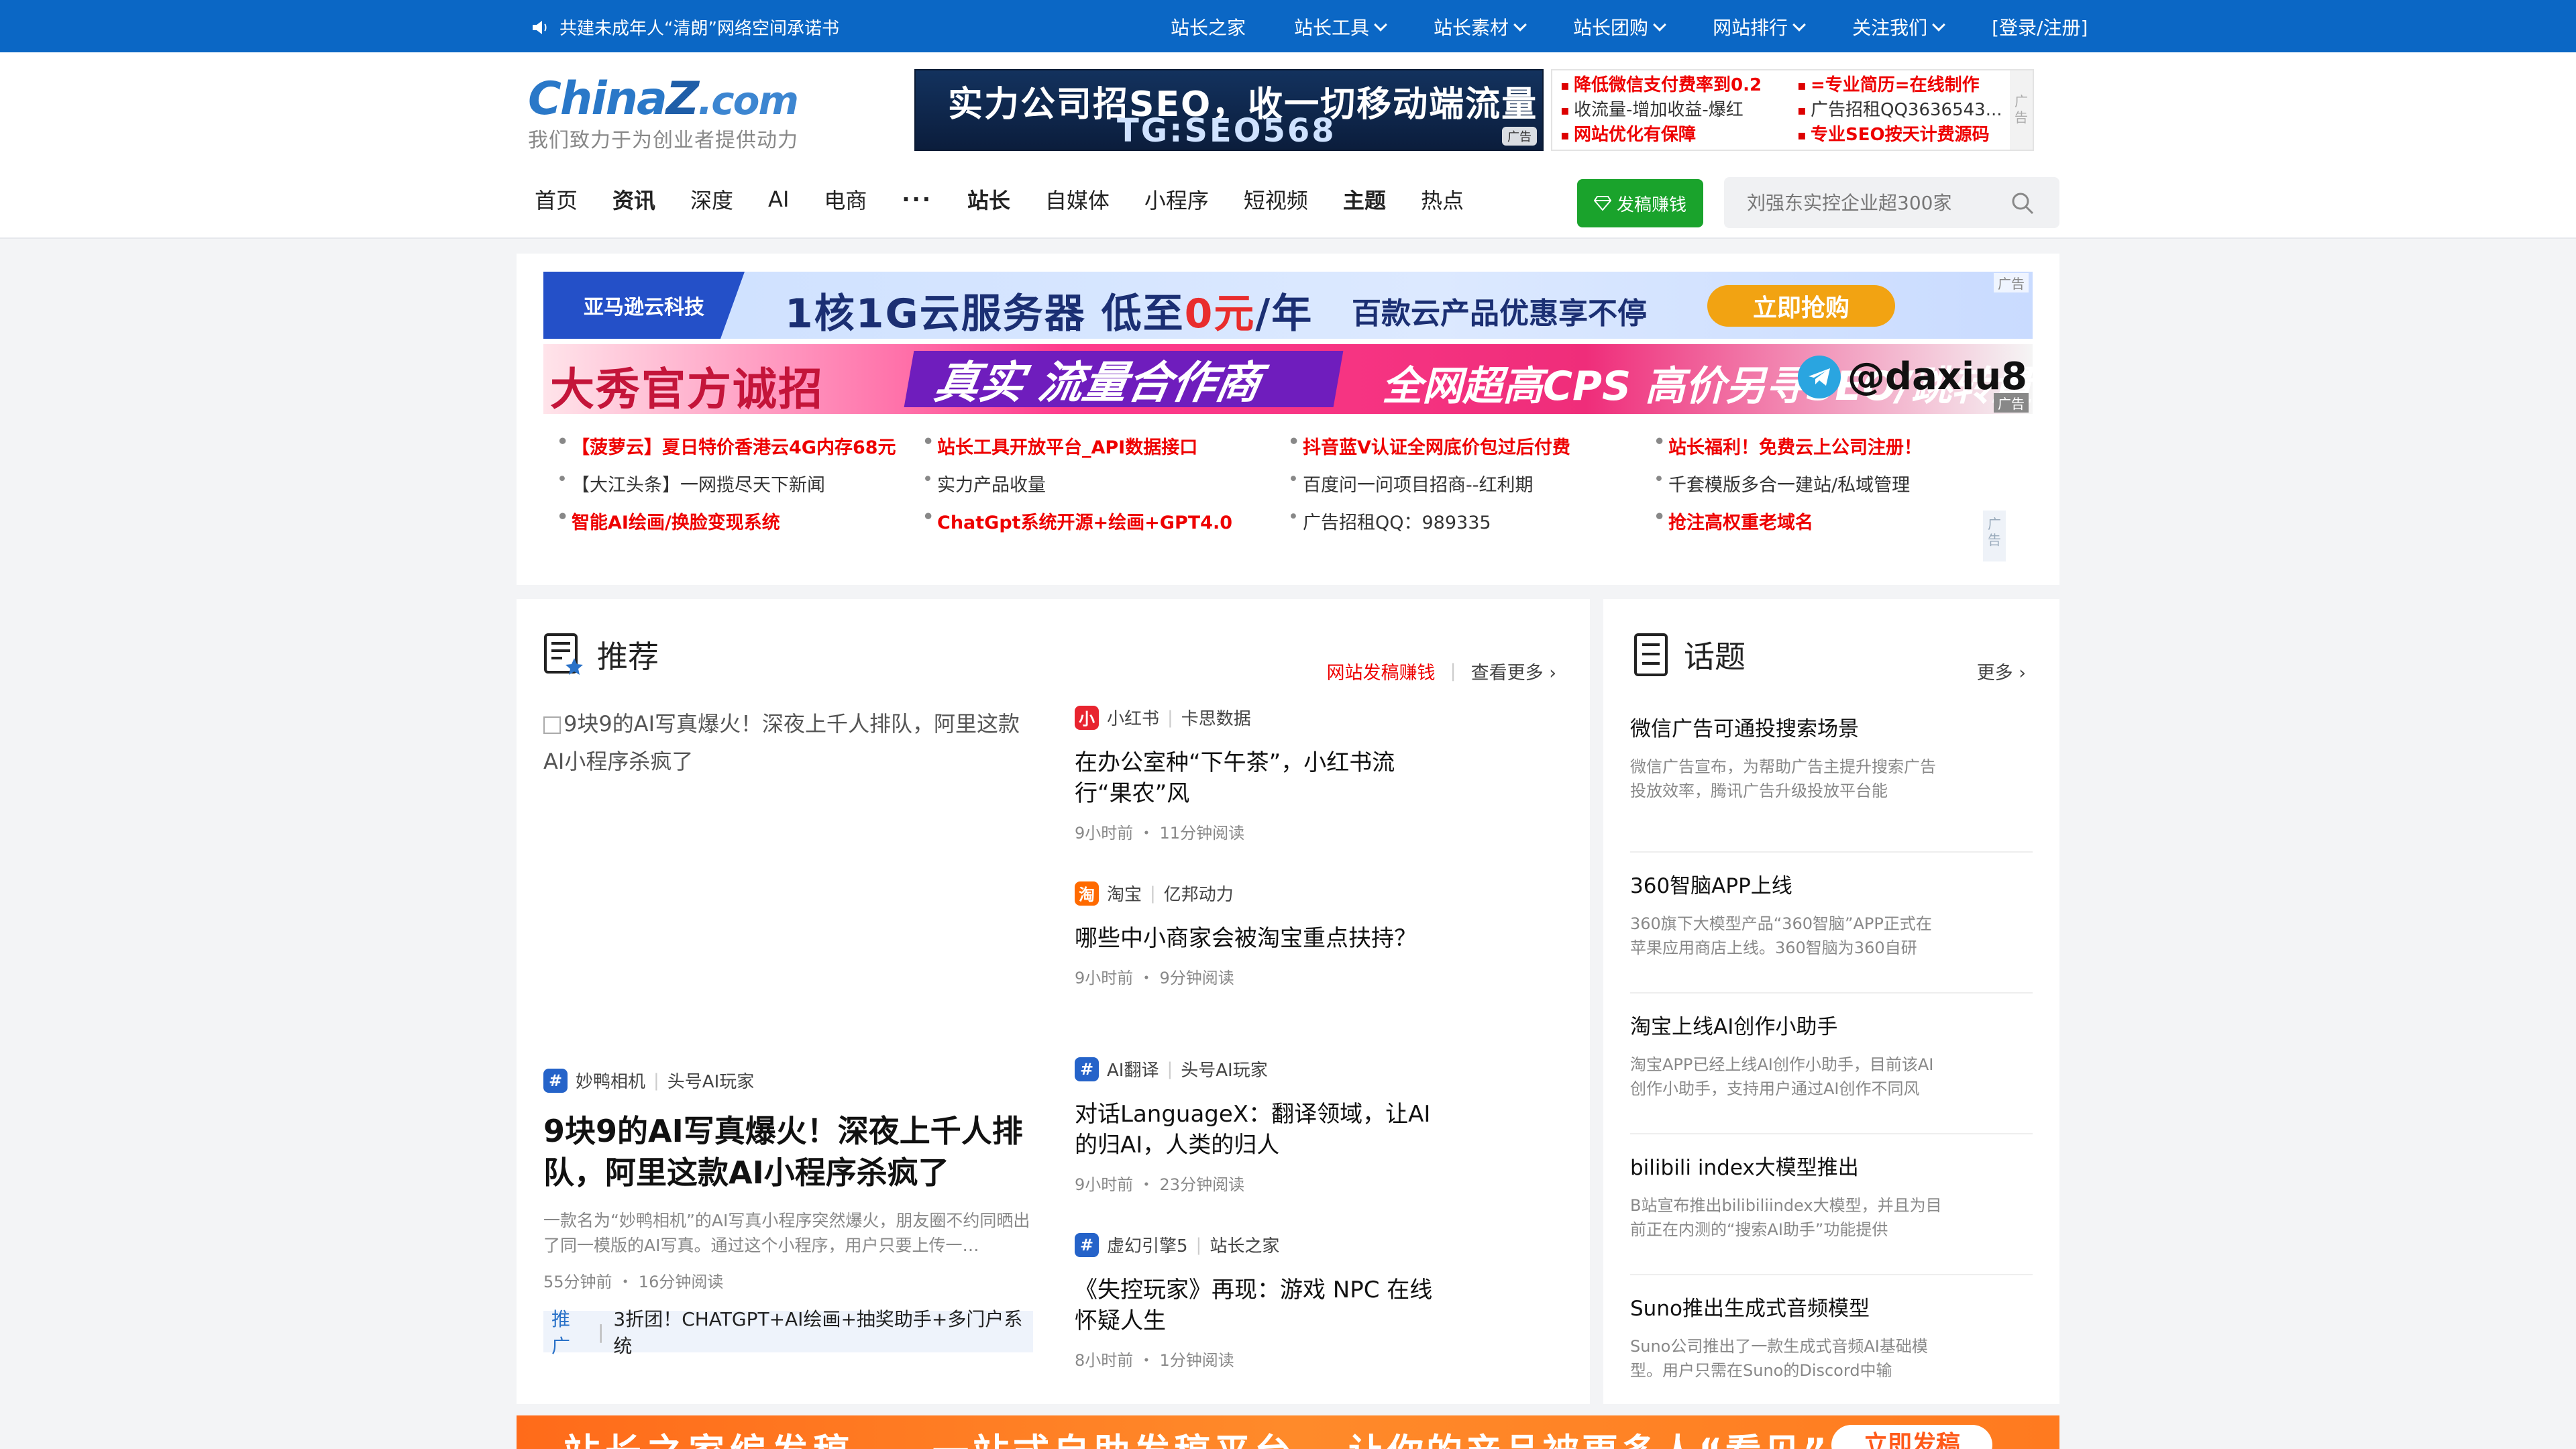 The image size is (2576, 1449). Describe the element at coordinates (1262, 1305) in the screenshot. I see `article-title: 《失控玩家》再现：游戏 NPC 在线怀疑人生` at that location.